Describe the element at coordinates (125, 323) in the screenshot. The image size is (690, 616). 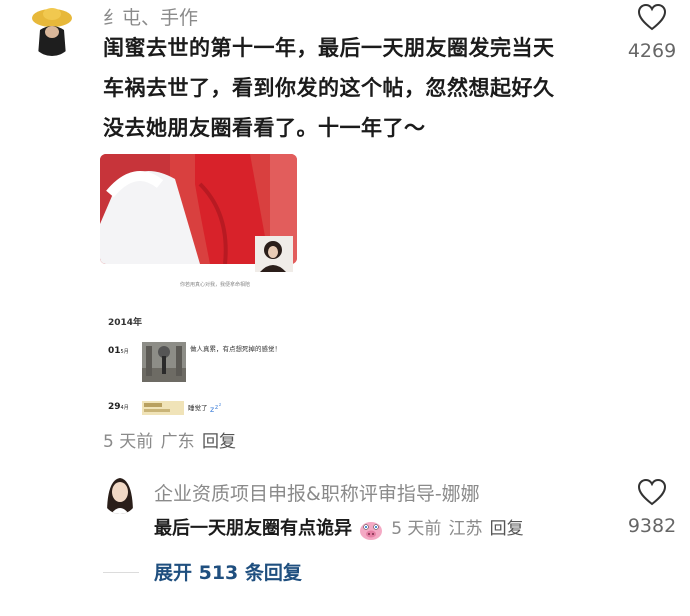
I see `timeline-year: 2014年` at that location.